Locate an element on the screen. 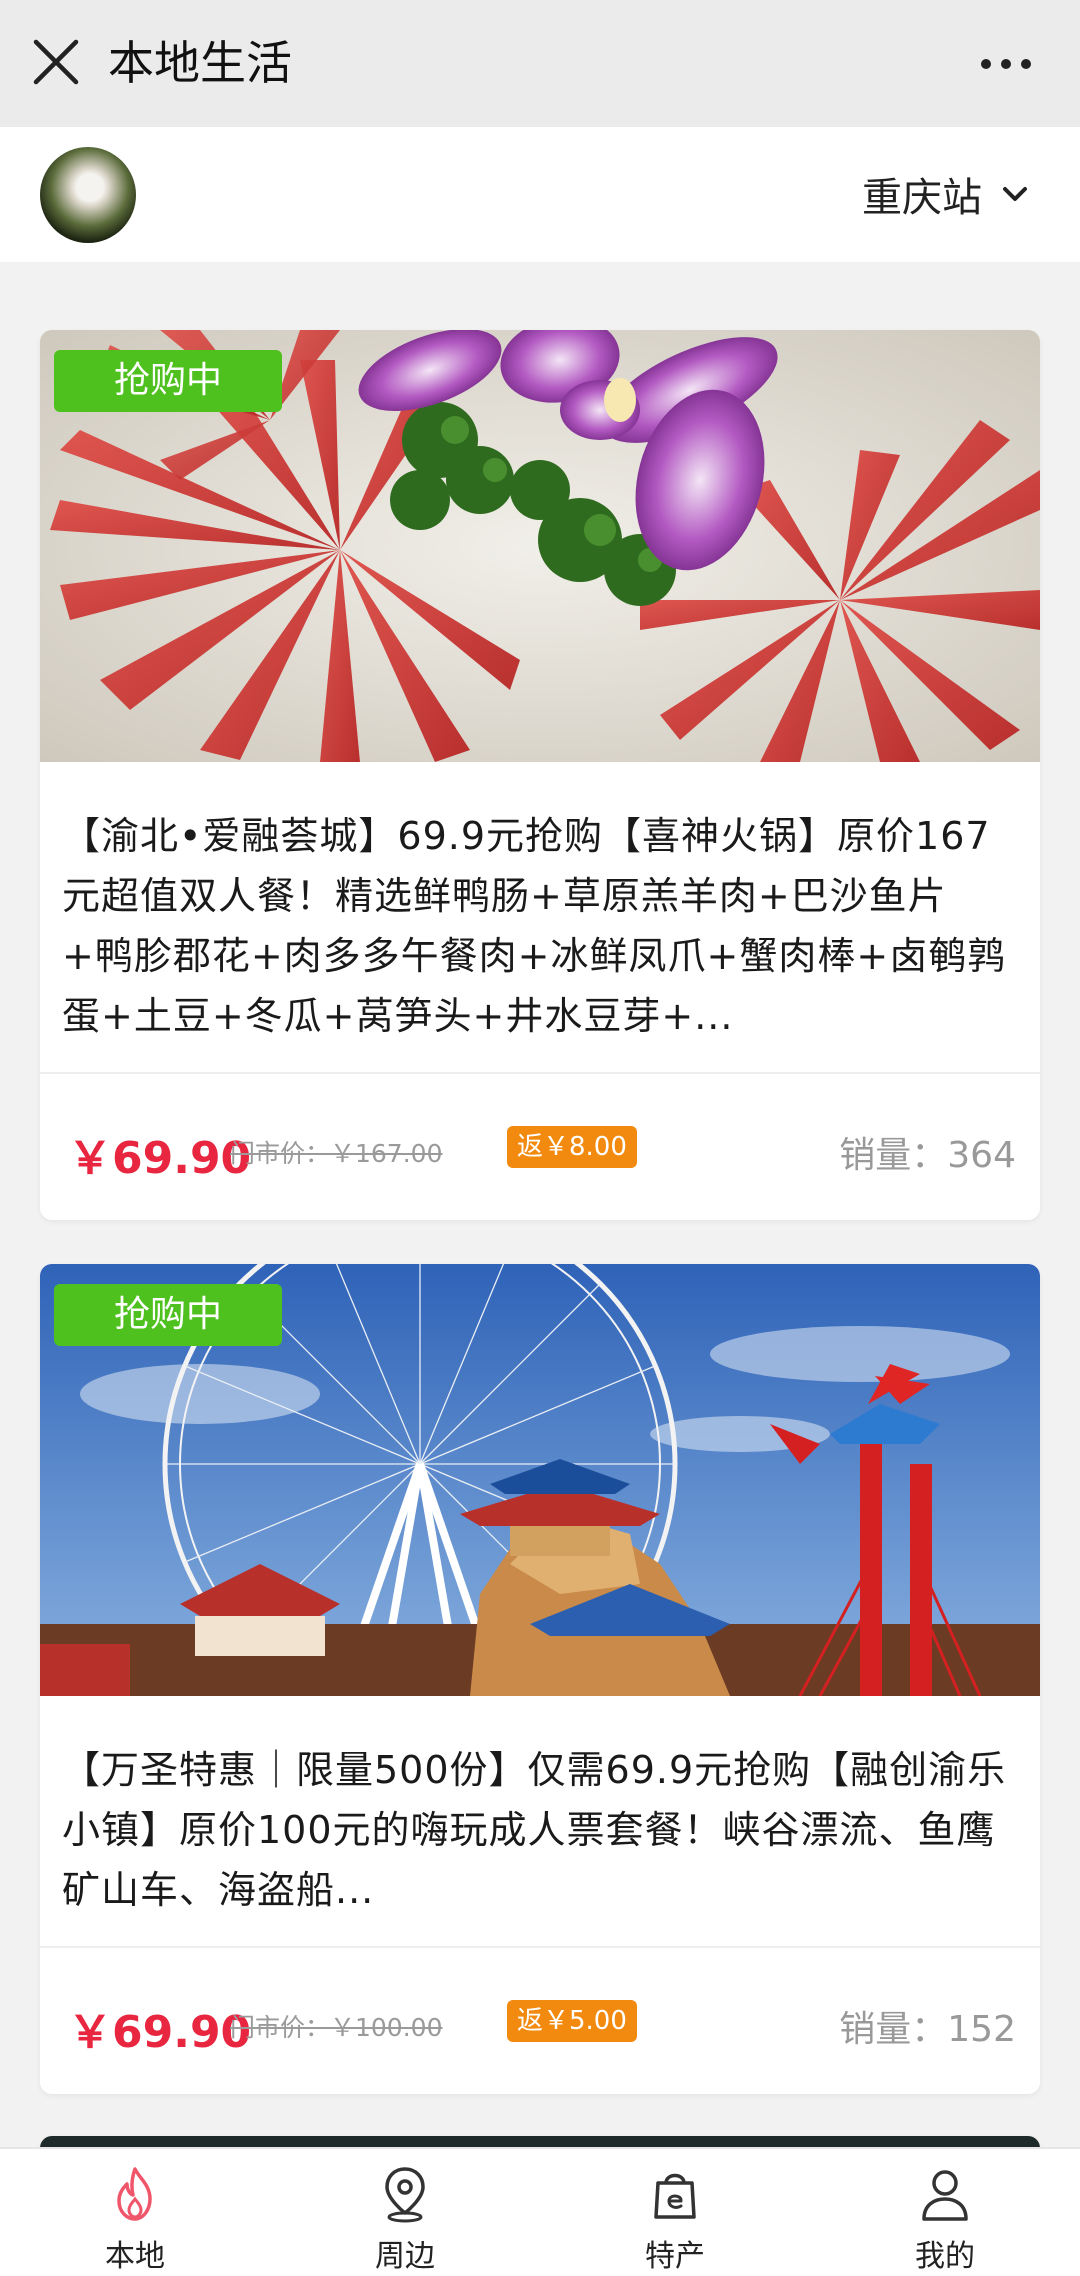 The height and width of the screenshot is (2276, 1080). tab-nearby: 周边 is located at coordinates (405, 2212).